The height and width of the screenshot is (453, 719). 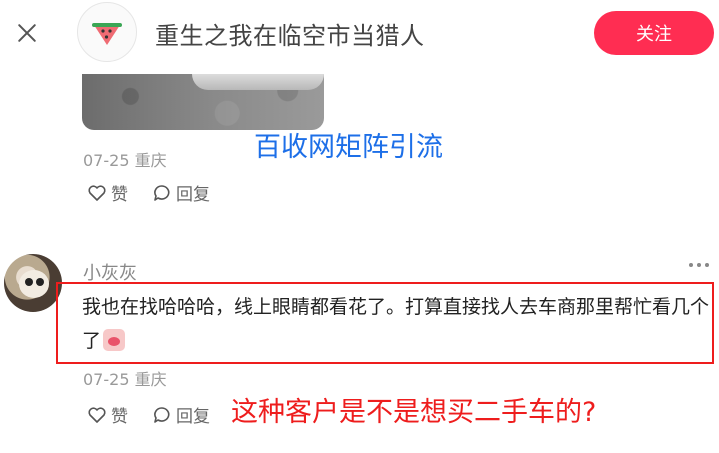 What do you see at coordinates (114, 340) in the screenshot?
I see `emoji-icon` at bounding box center [114, 340].